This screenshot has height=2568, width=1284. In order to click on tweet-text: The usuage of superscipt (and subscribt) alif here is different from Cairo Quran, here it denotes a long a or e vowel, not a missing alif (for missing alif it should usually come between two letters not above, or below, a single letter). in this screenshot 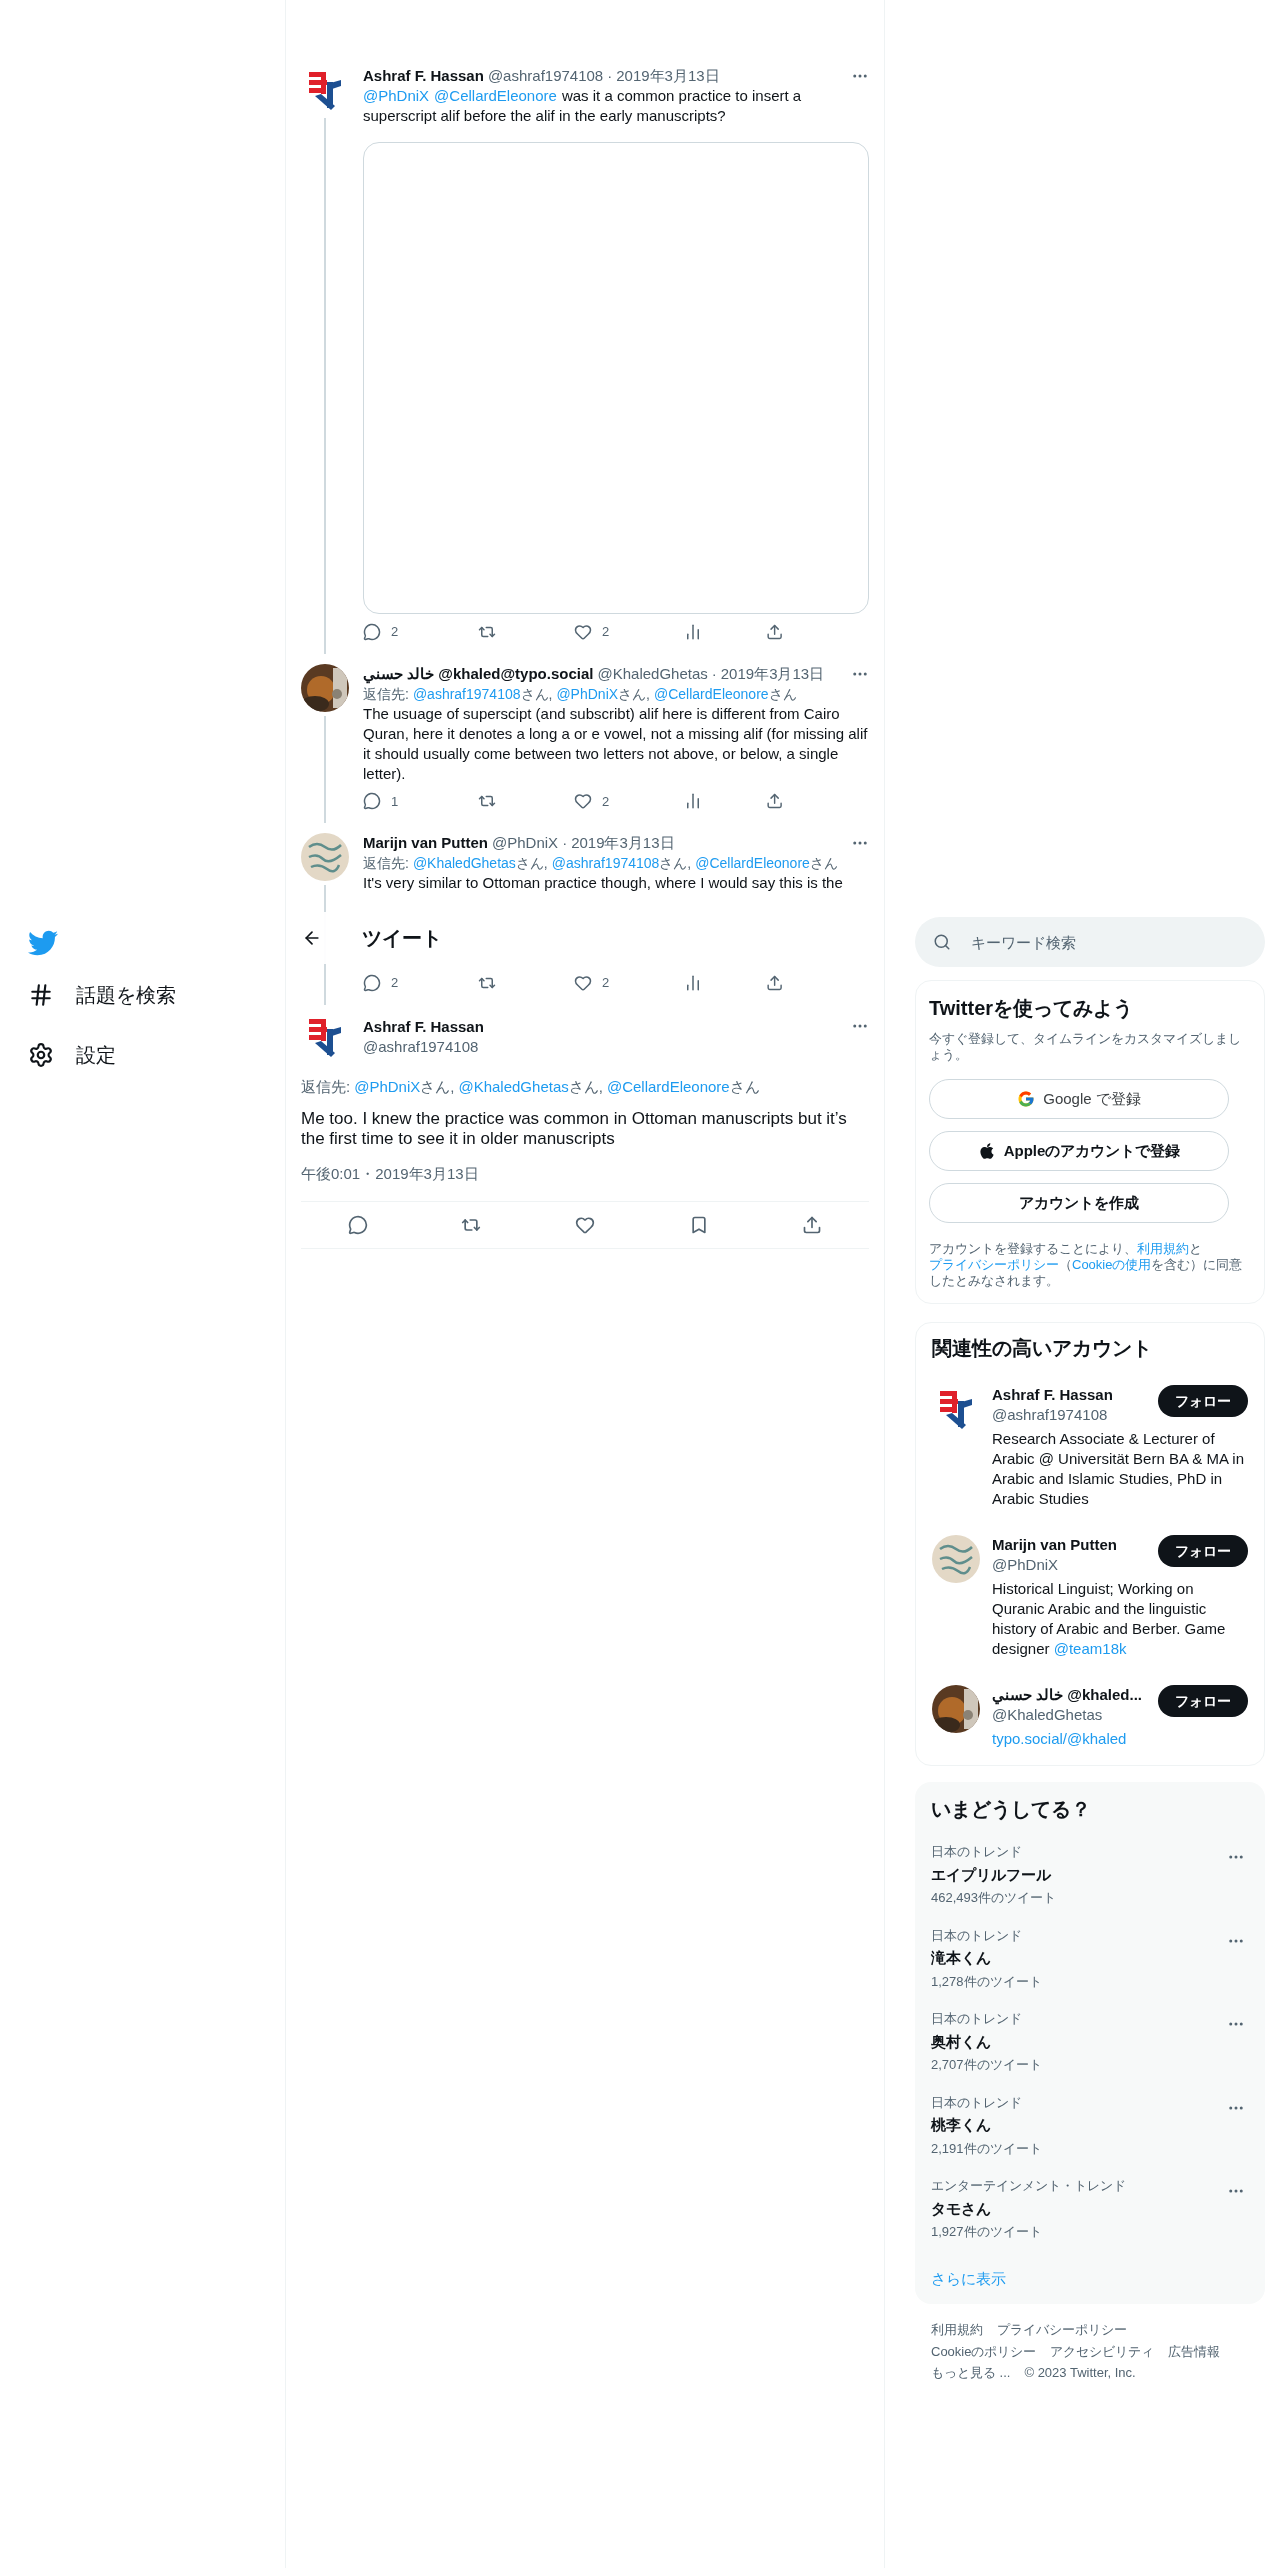, I will do `click(616, 743)`.